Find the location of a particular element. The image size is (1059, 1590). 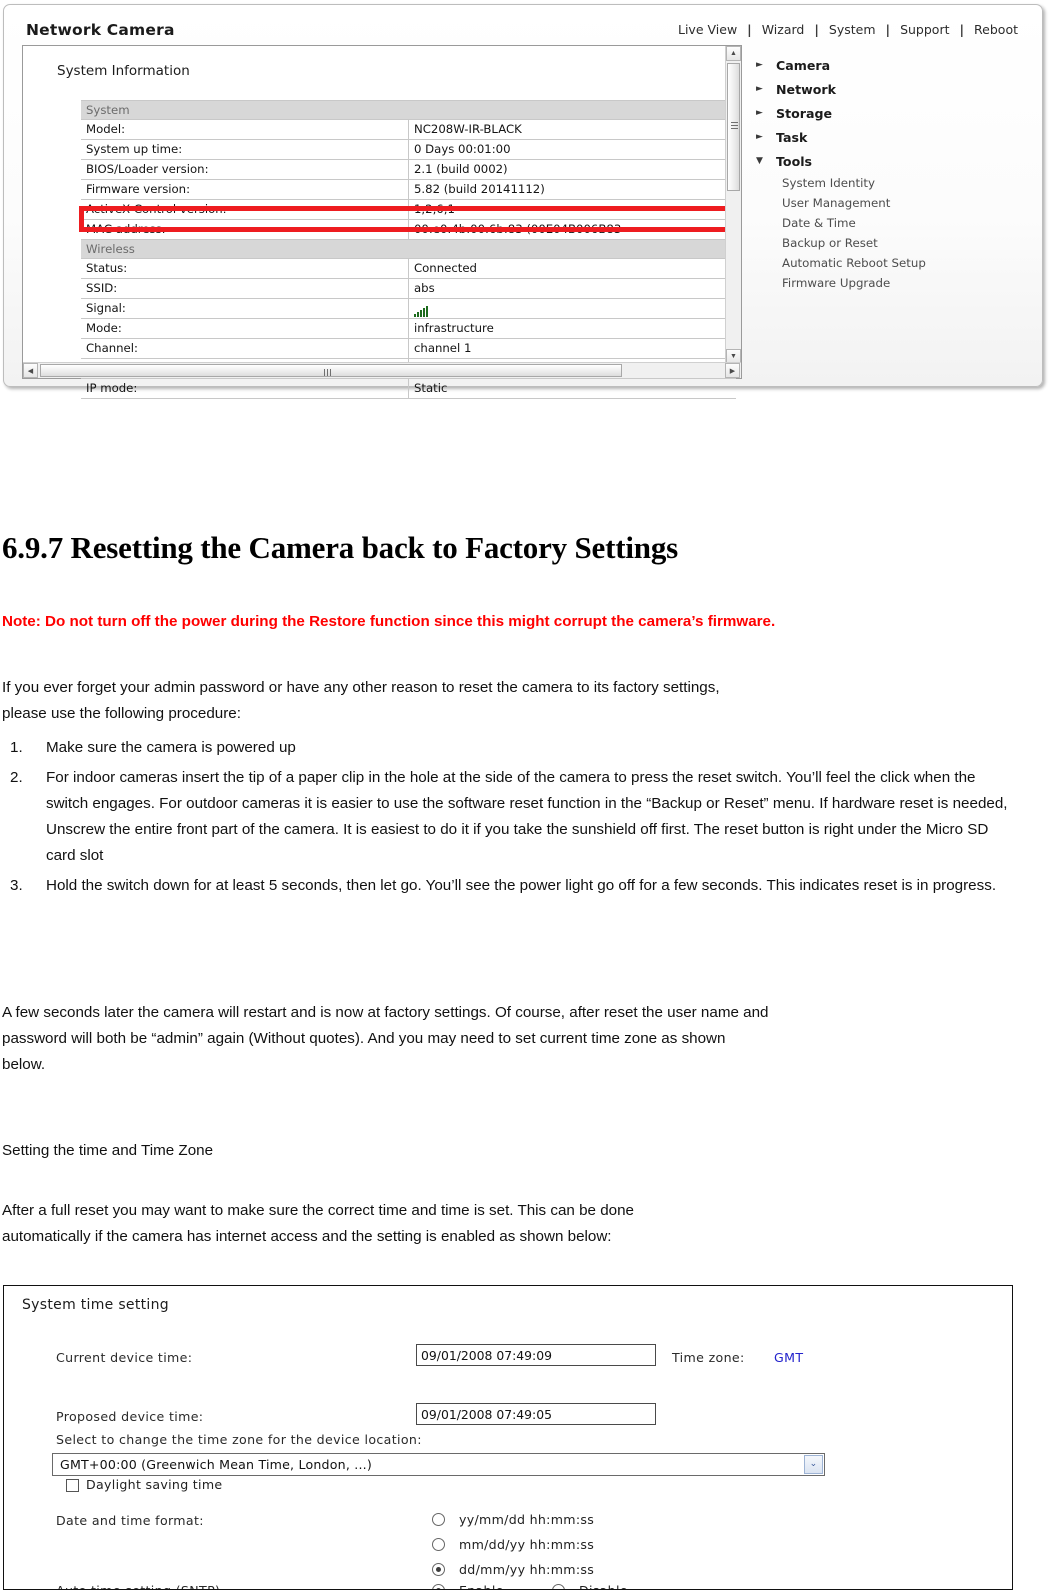

row-key-channel: Channel: is located at coordinates (245, 348).